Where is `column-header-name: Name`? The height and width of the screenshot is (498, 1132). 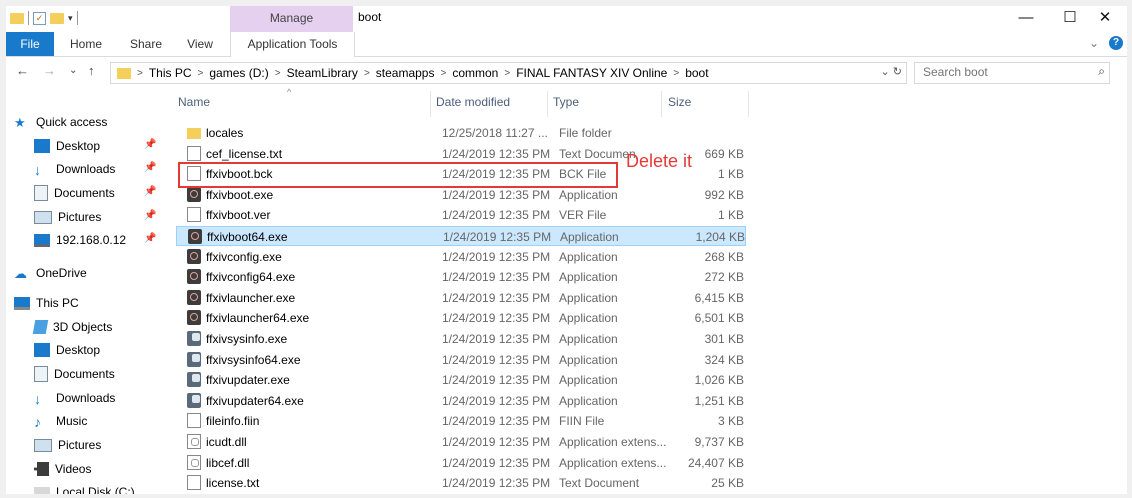 column-header-name: Name is located at coordinates (194, 102).